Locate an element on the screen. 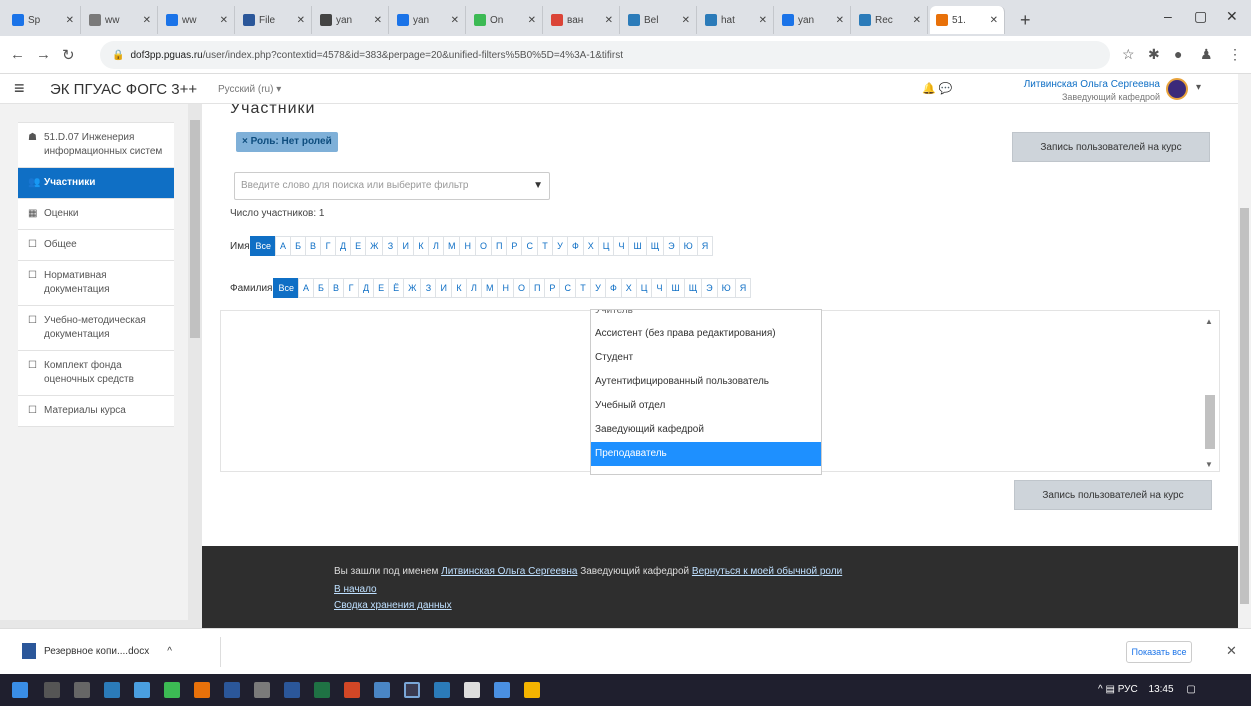  lastname-initial-link: Ц is located at coordinates (644, 288).